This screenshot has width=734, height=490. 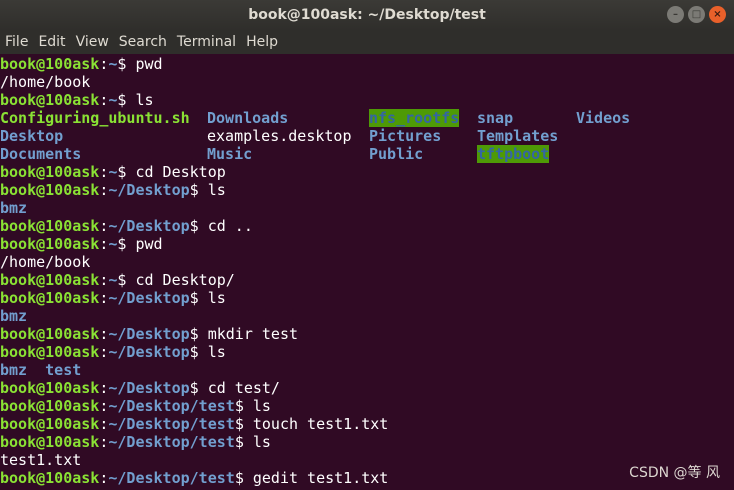 What do you see at coordinates (367, 370) in the screenshot?
I see `terminal-line: bmz test` at bounding box center [367, 370].